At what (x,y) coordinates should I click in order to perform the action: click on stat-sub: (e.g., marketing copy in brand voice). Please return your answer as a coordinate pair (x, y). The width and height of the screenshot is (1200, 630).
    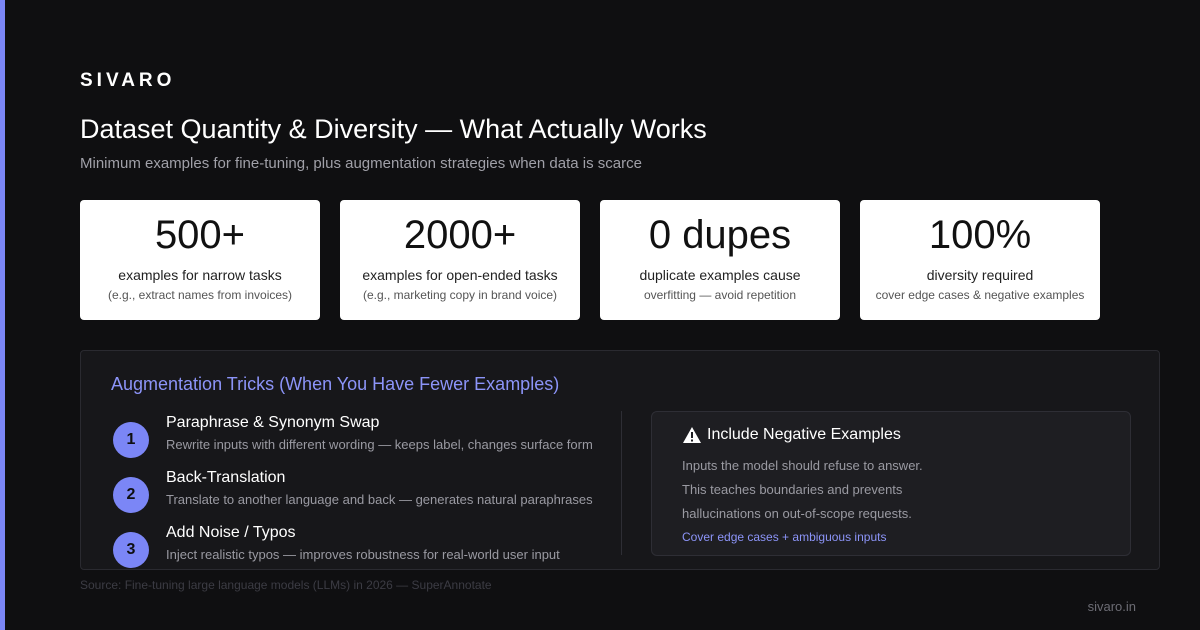
    Looking at the image, I should click on (460, 295).